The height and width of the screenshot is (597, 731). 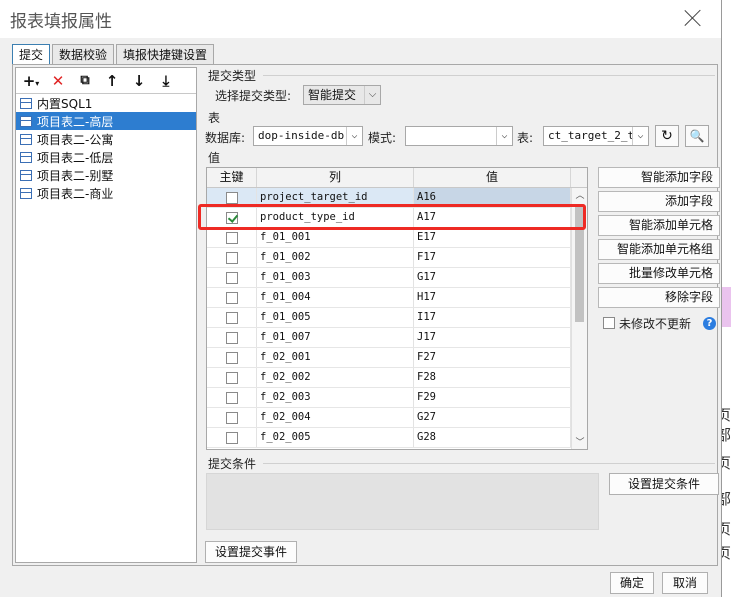 I want to click on ok-button: 确定, so click(x=632, y=583).